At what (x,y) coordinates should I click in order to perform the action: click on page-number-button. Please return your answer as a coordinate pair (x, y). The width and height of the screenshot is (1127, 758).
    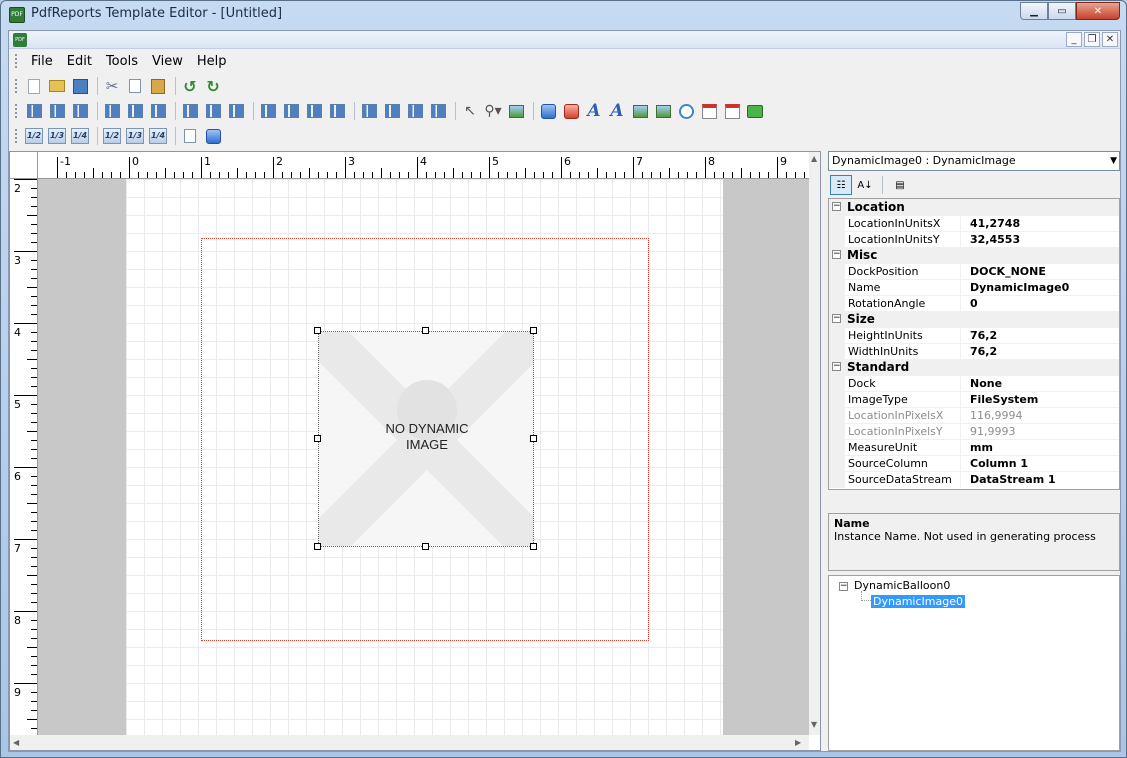
    Looking at the image, I should click on (732, 111).